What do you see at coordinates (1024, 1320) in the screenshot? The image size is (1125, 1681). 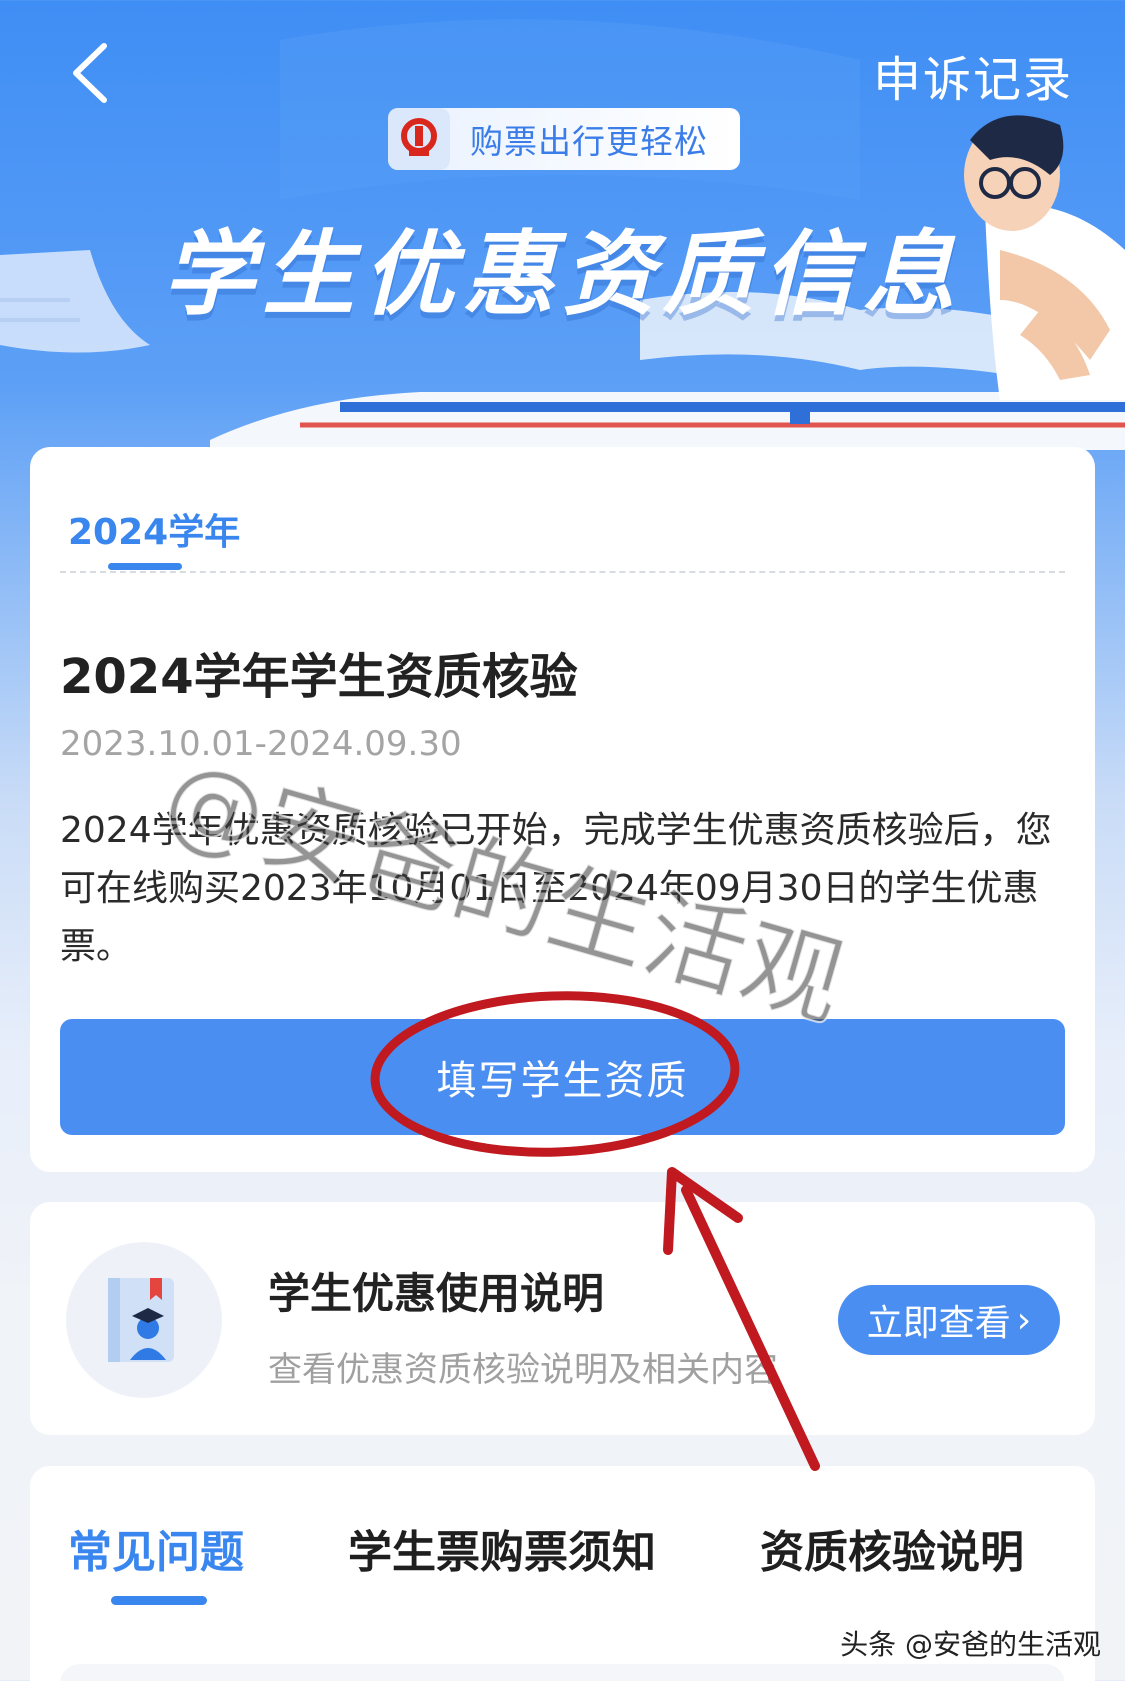 I see `chevron-right-icon: ›` at bounding box center [1024, 1320].